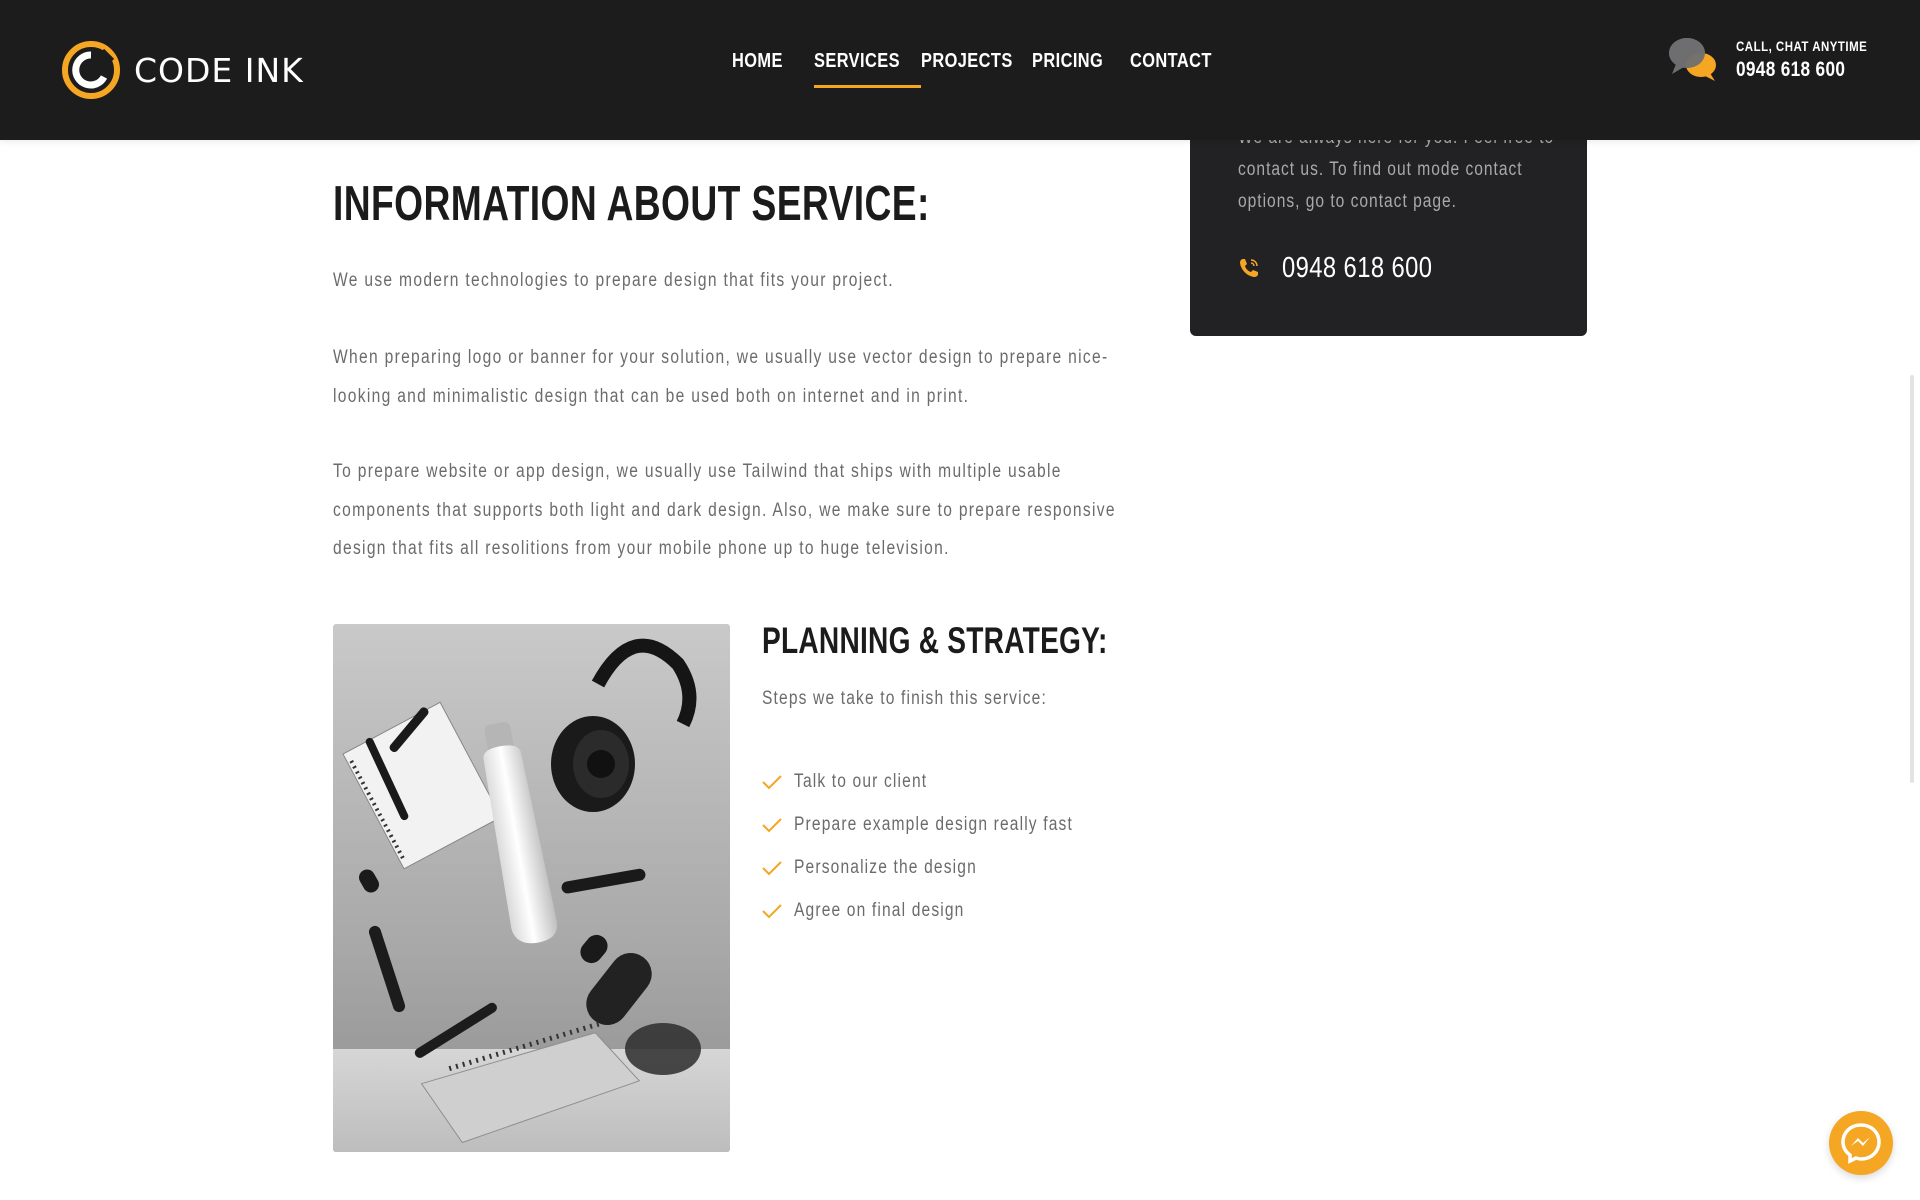 This screenshot has width=1920, height=1200. I want to click on step-item: Prepare example design really fast, so click(948, 824).